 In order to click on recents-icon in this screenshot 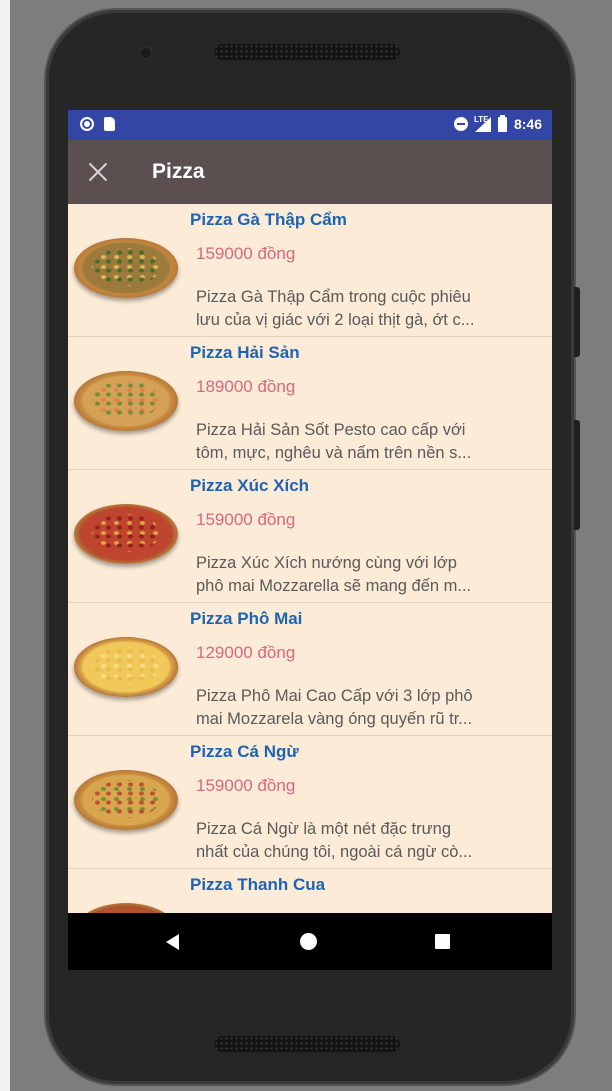, I will do `click(442, 941)`.